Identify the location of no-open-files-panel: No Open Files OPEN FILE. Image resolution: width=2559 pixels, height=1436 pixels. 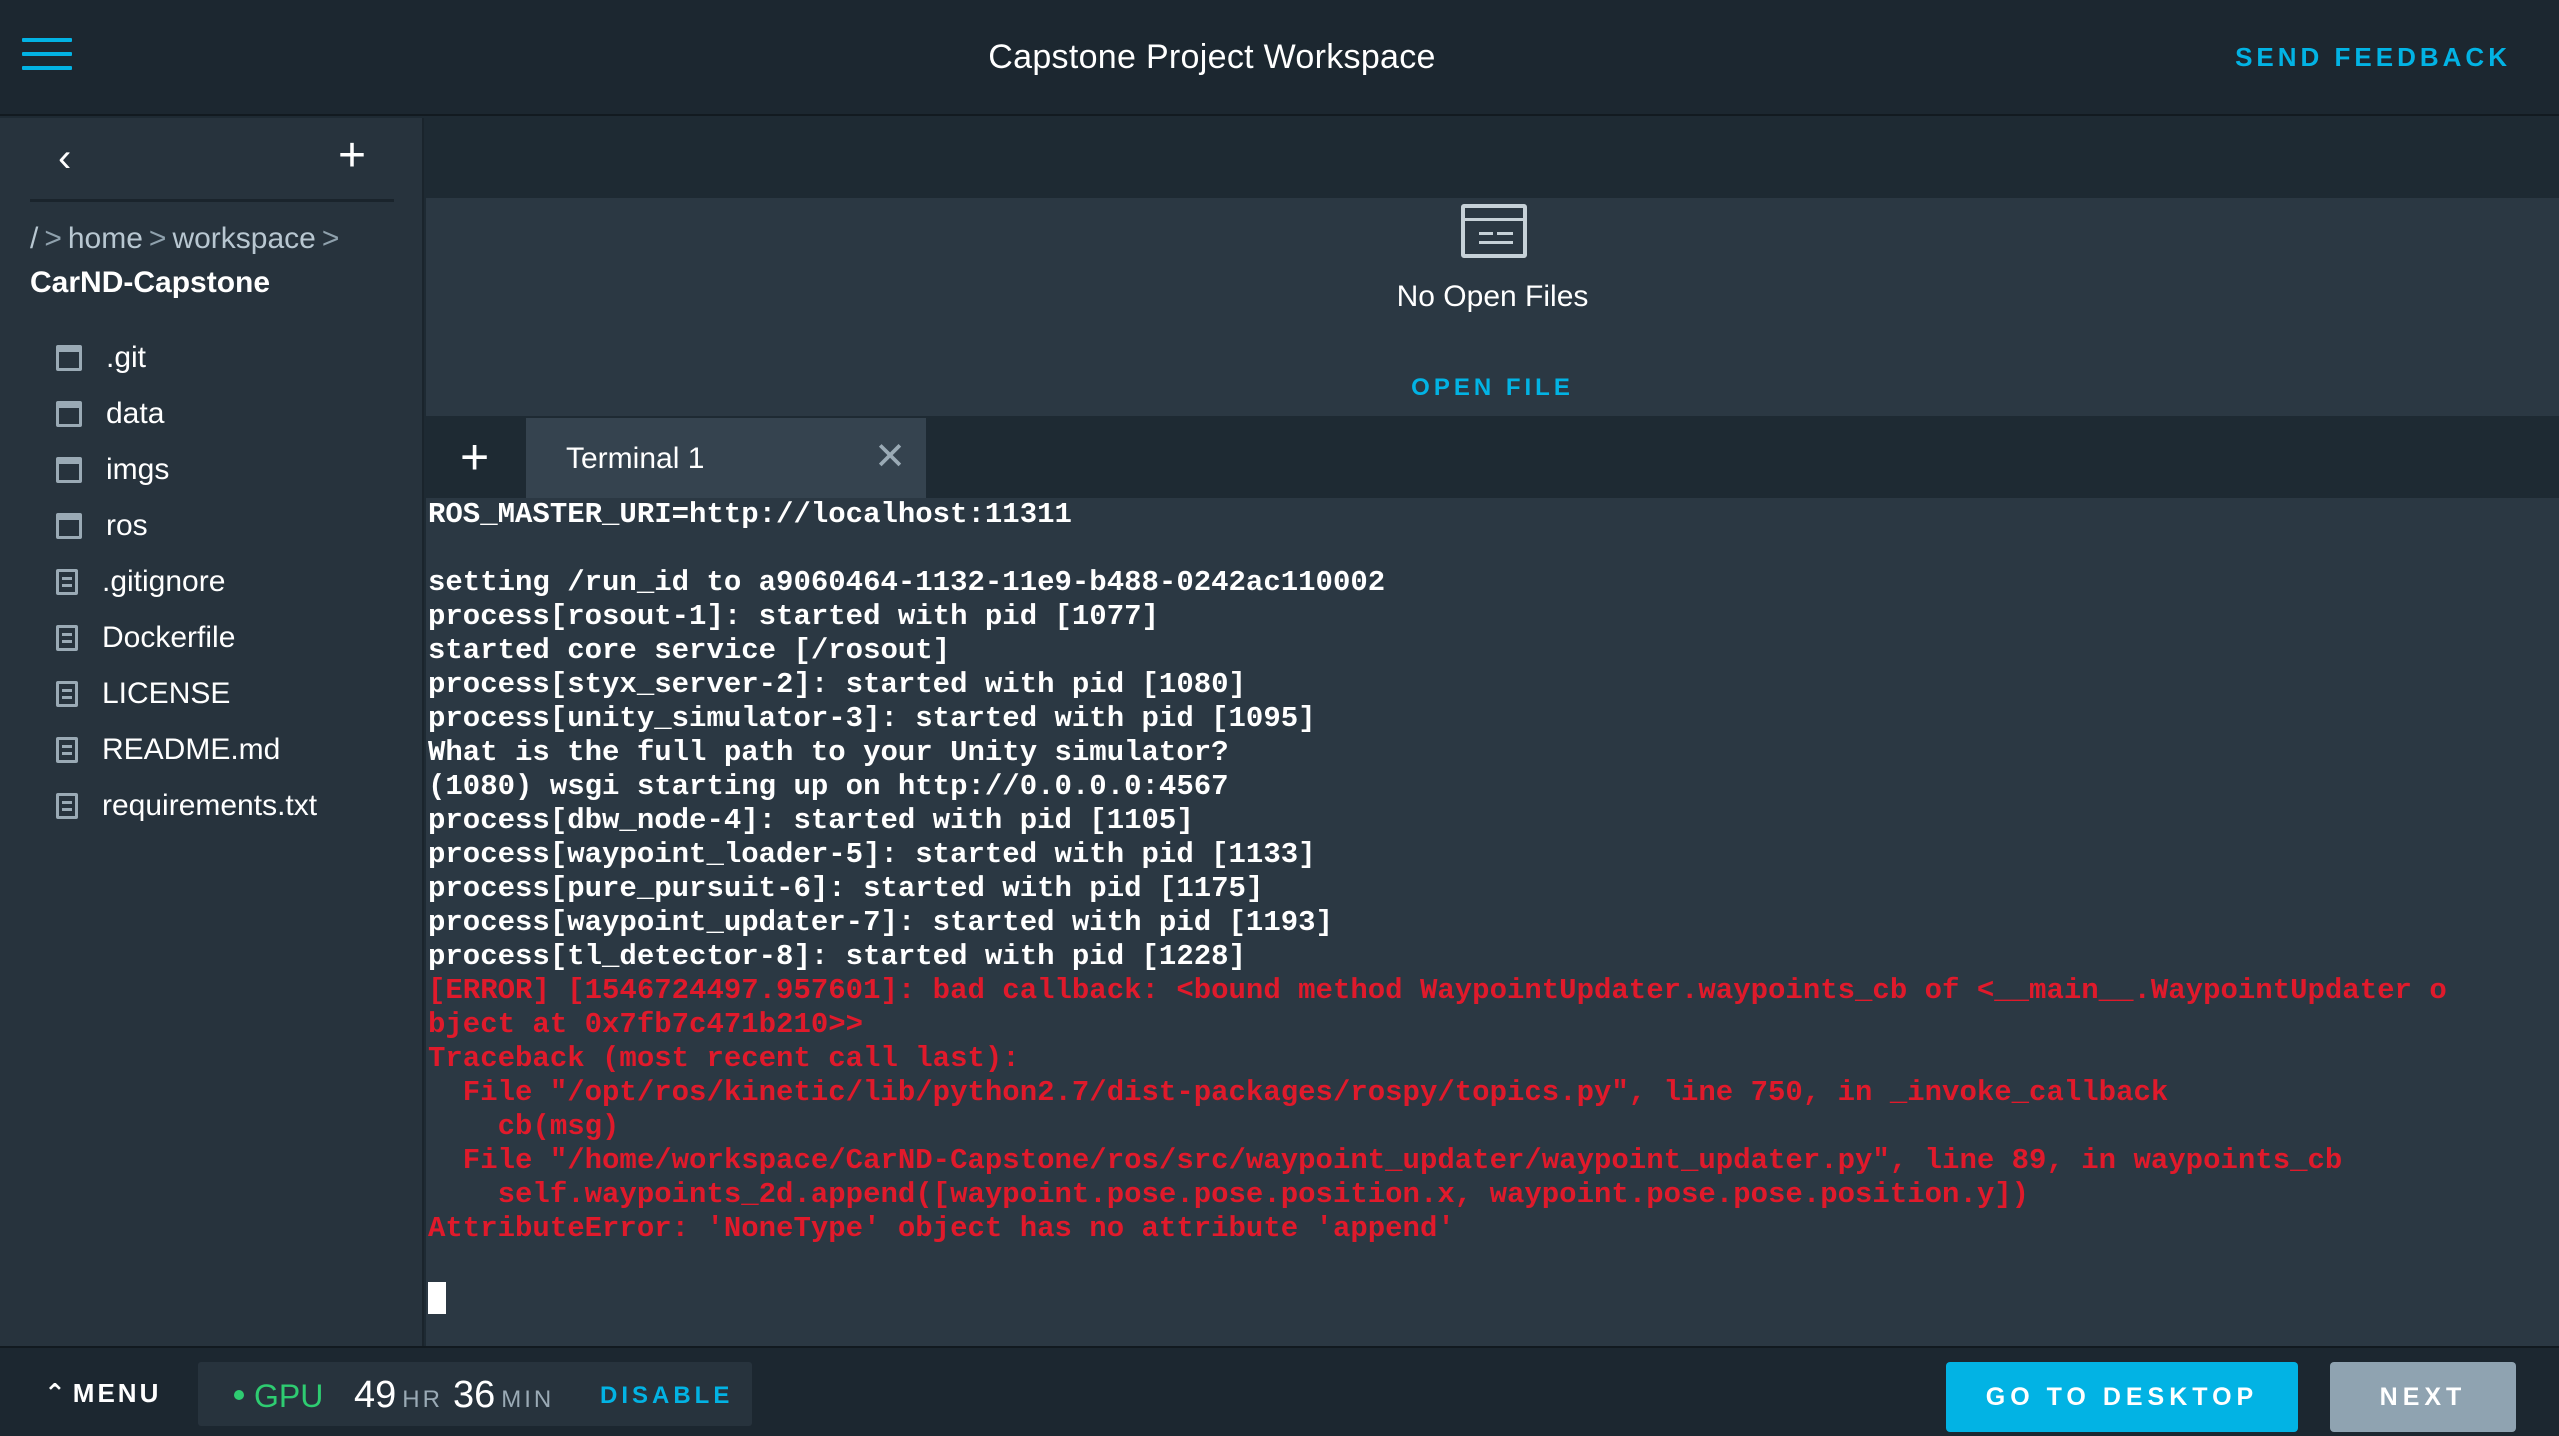
(1492, 307).